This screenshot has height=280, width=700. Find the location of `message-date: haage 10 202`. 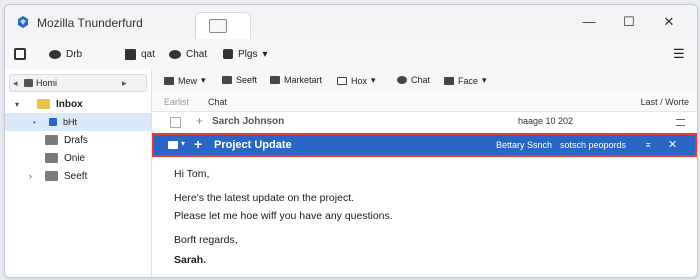

message-date: haage 10 202 is located at coordinates (546, 121).